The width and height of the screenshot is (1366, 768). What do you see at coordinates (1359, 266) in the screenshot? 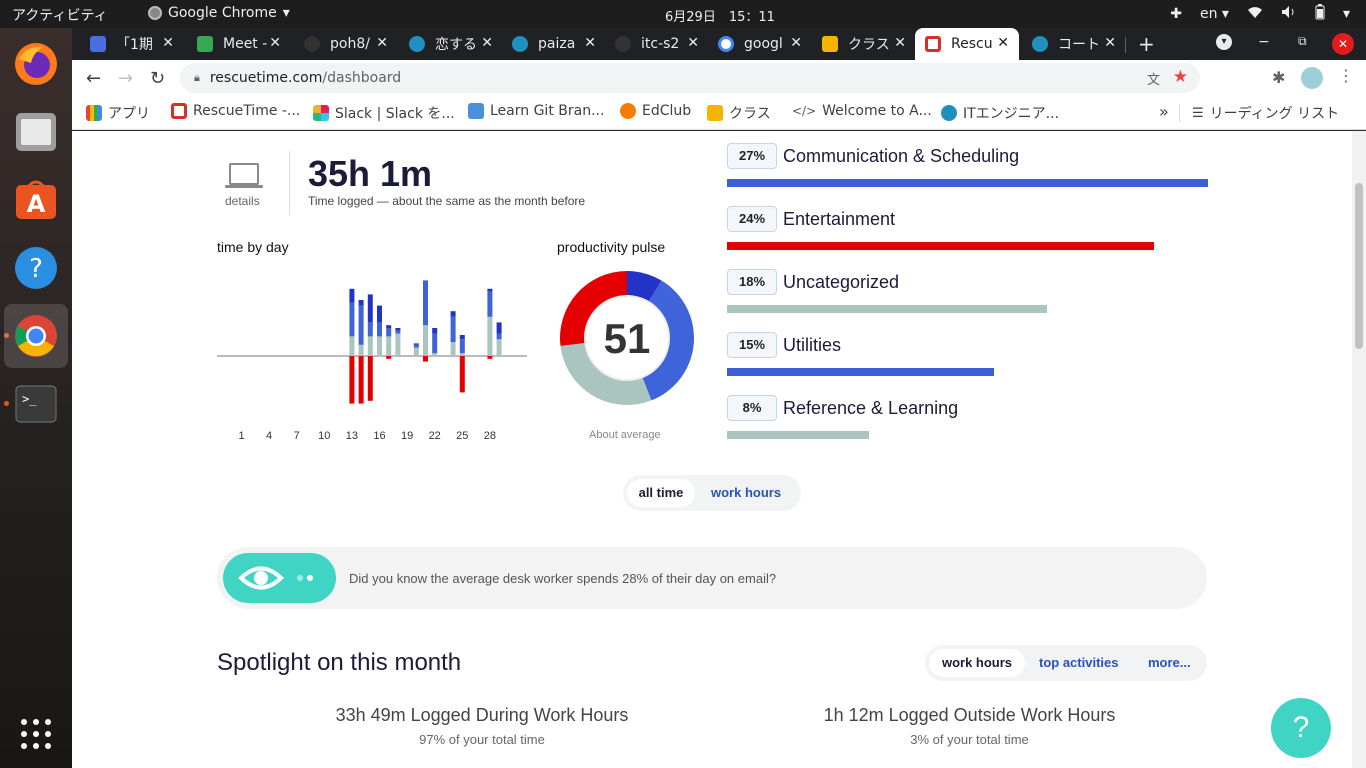
I see `scrollbar-thumb` at bounding box center [1359, 266].